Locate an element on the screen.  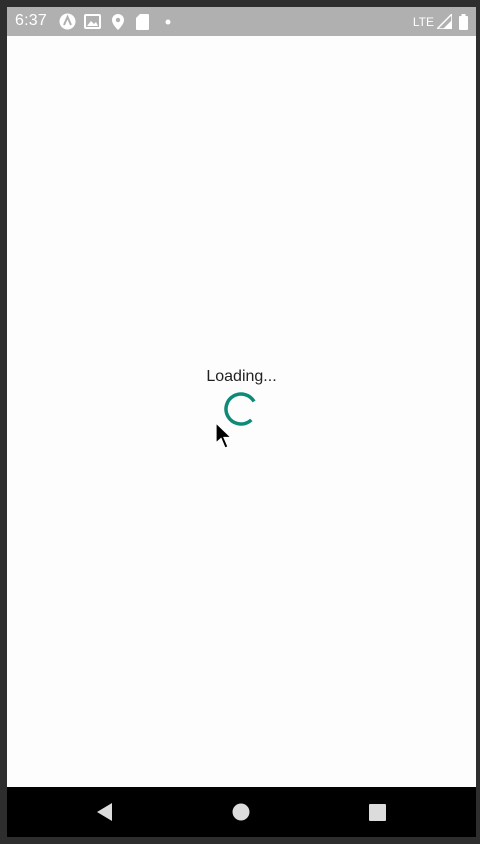
dot-icon is located at coordinates (167, 21).